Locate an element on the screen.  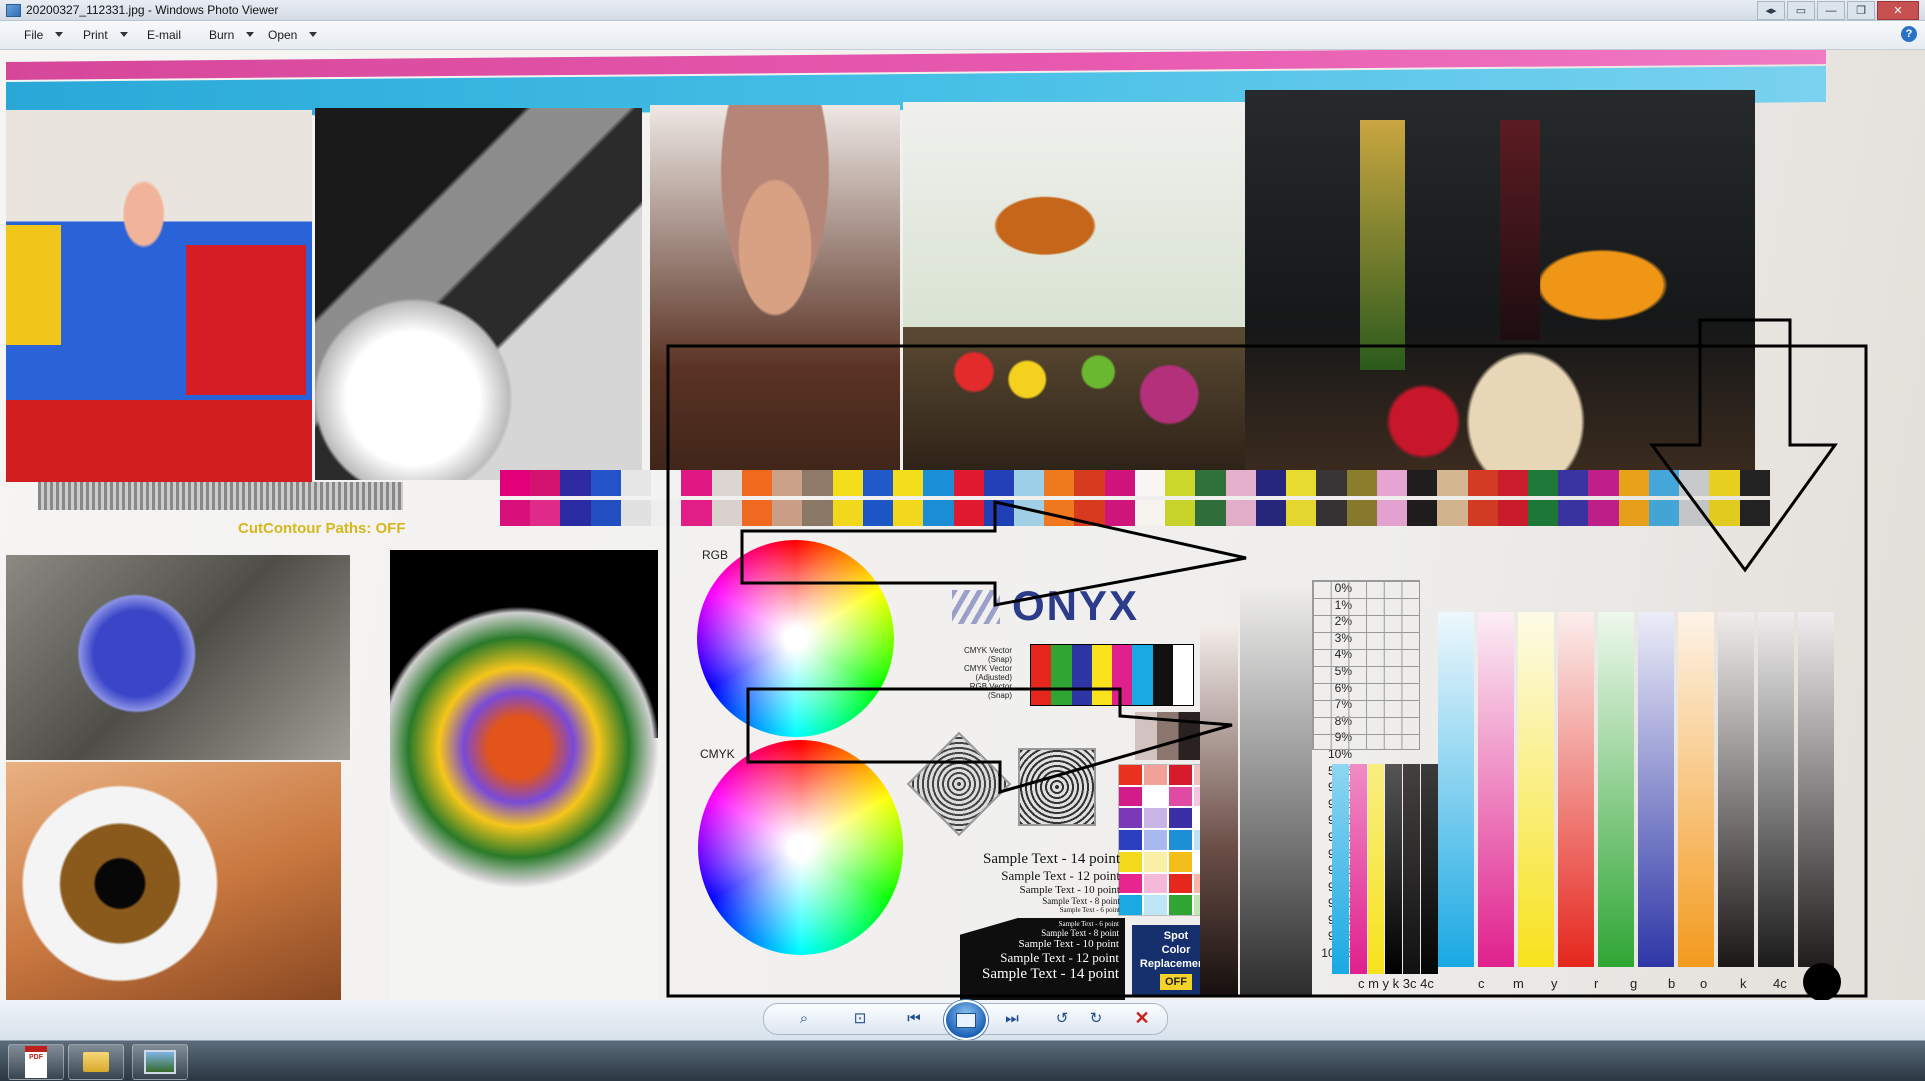
restore-icon: ◂▸ is located at coordinates (1771, 10).